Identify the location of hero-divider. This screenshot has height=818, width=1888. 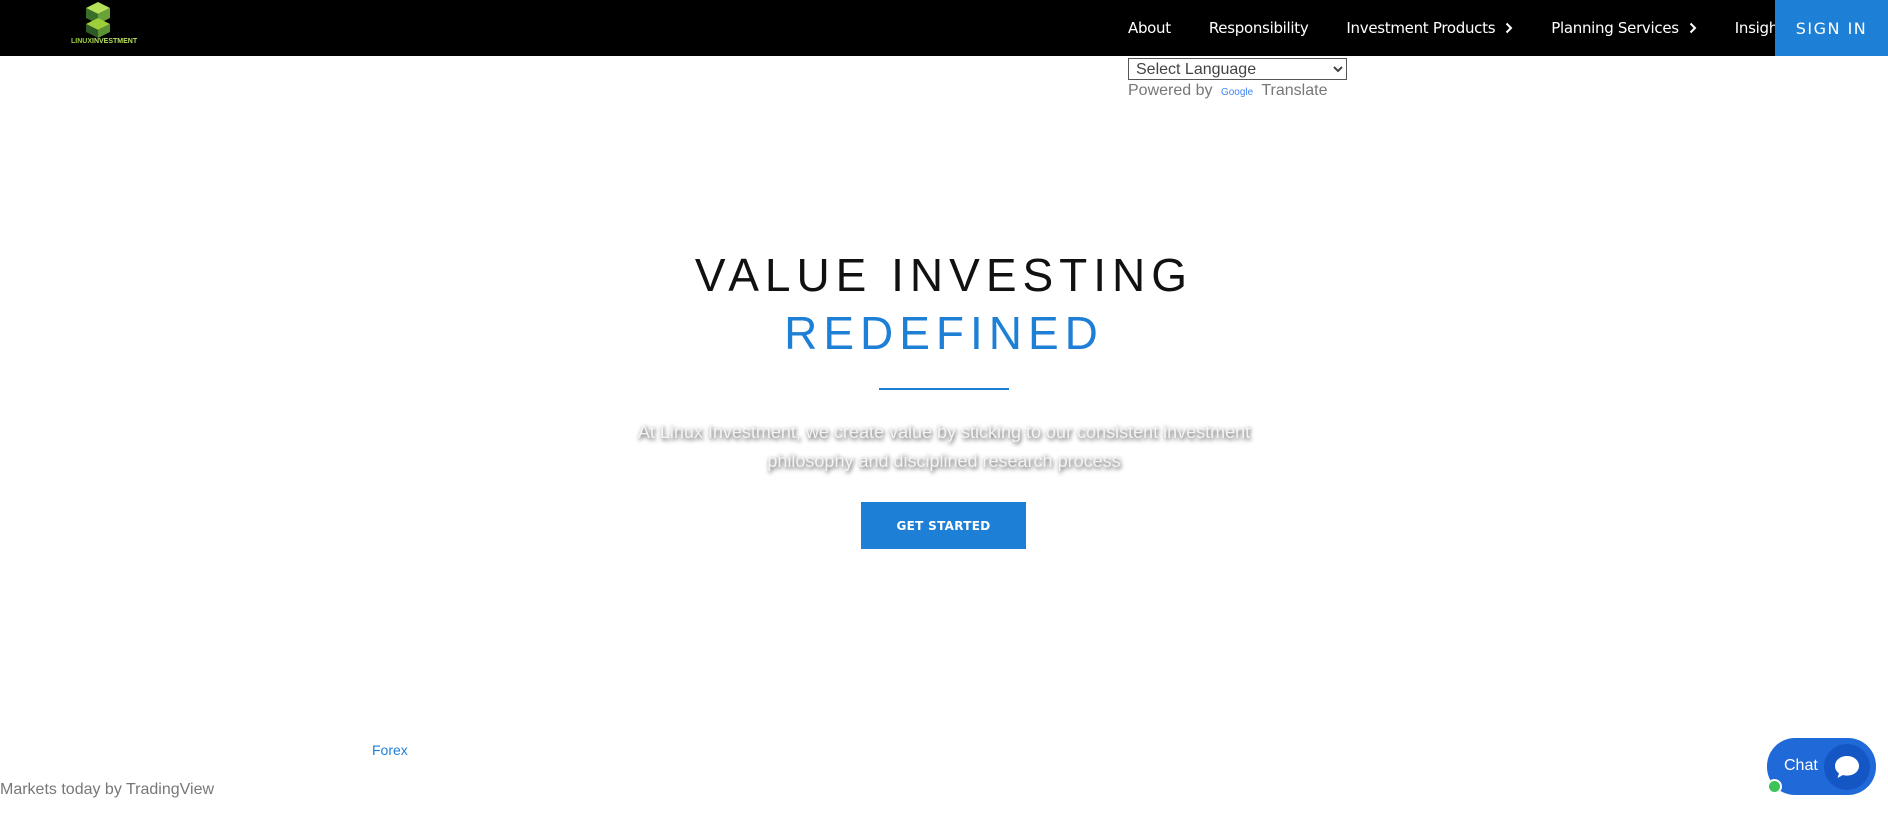
(944, 389).